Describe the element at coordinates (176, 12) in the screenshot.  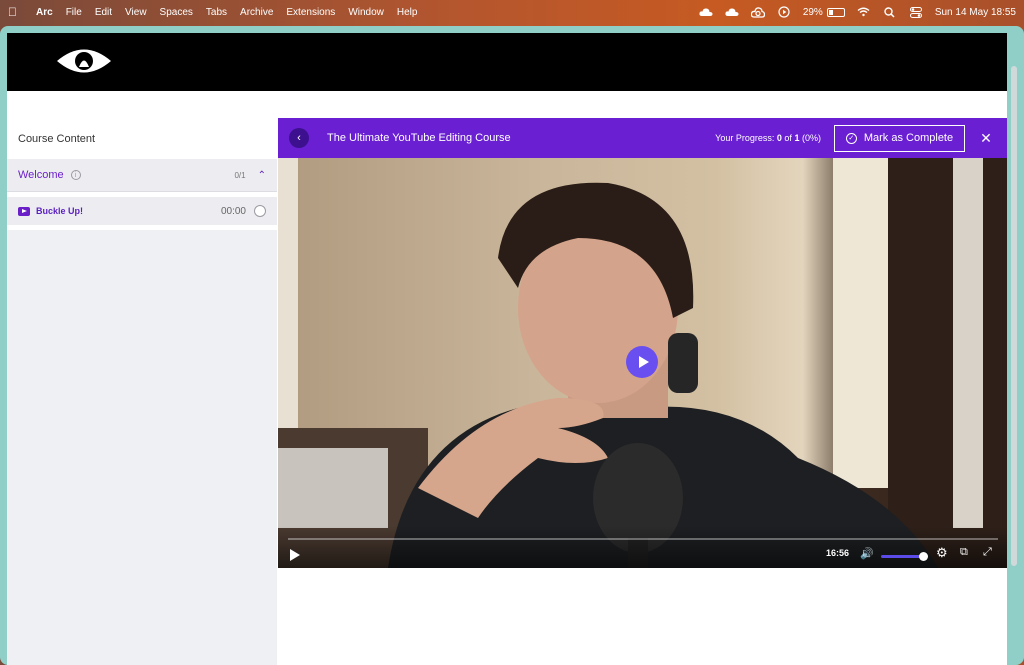
I see `menu-spaces: Spaces` at that location.